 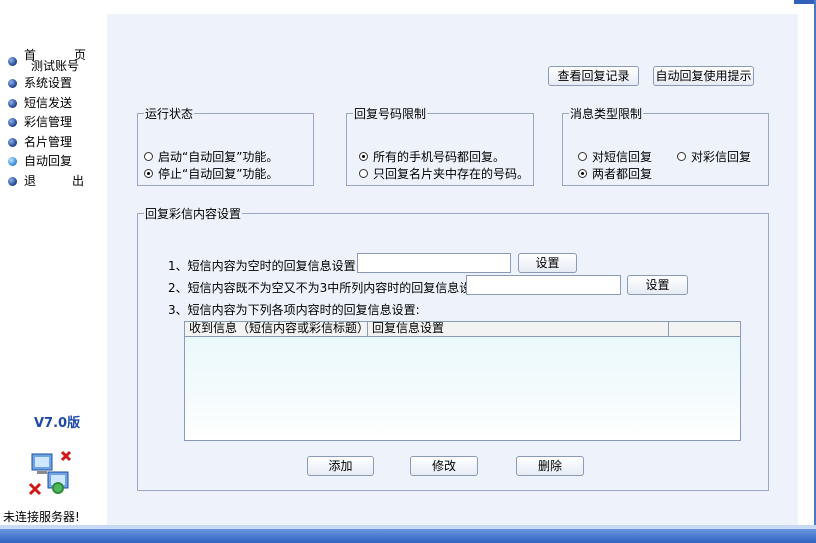 What do you see at coordinates (721, 157) in the screenshot?
I see `radio-label: 对彩信回复` at bounding box center [721, 157].